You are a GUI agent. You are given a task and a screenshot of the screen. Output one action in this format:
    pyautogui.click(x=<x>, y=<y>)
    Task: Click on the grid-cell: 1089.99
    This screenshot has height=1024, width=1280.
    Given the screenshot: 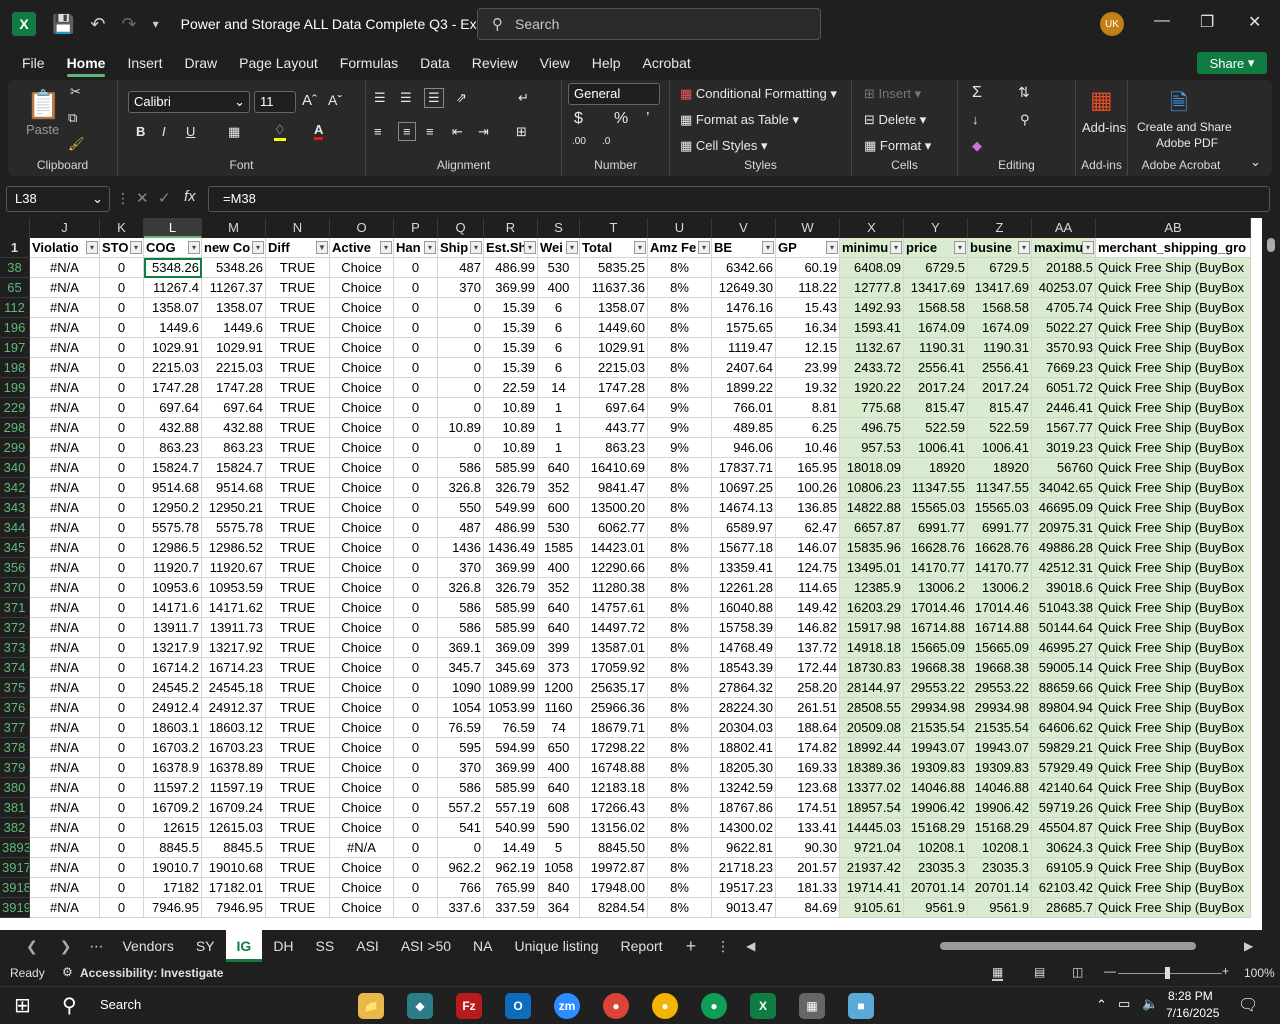 What is the action you would take?
    pyautogui.click(x=511, y=688)
    